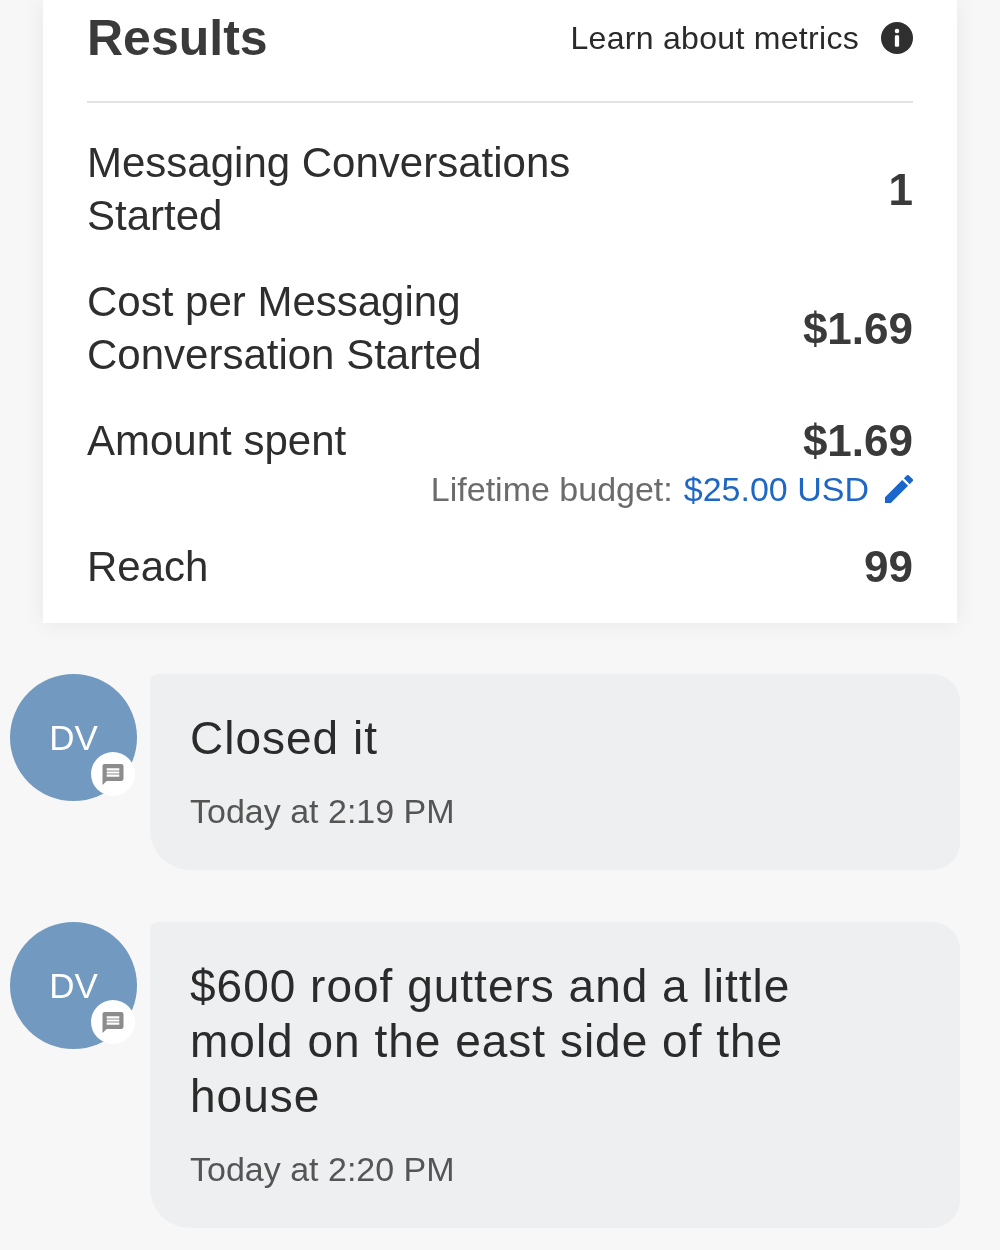 This screenshot has width=1000, height=1250. I want to click on metric-label: Messaging Conversations Started, so click(329, 189).